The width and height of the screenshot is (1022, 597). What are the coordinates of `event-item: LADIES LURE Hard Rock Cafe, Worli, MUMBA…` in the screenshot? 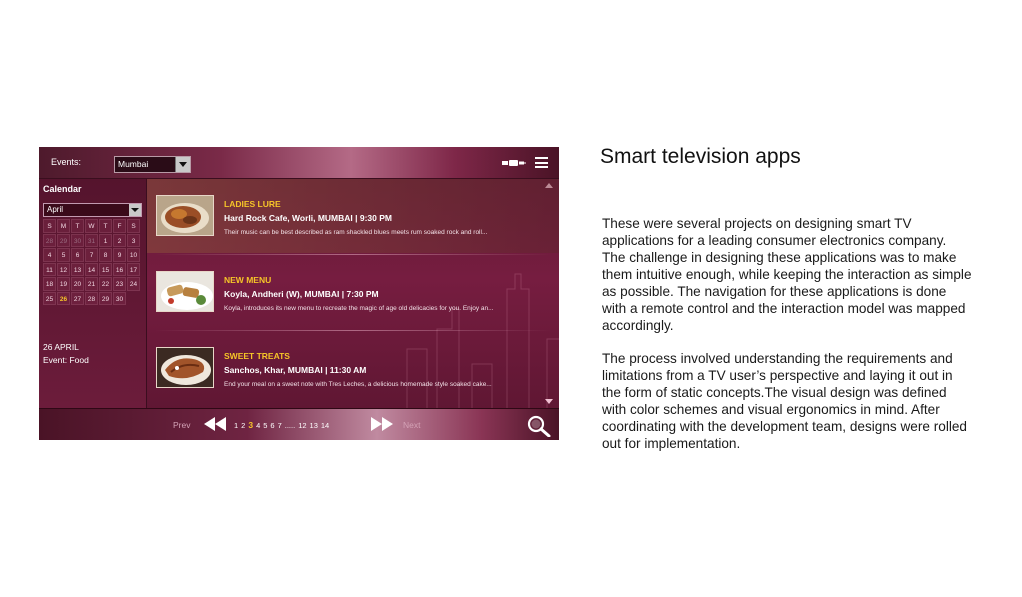 It's located at (353, 216).